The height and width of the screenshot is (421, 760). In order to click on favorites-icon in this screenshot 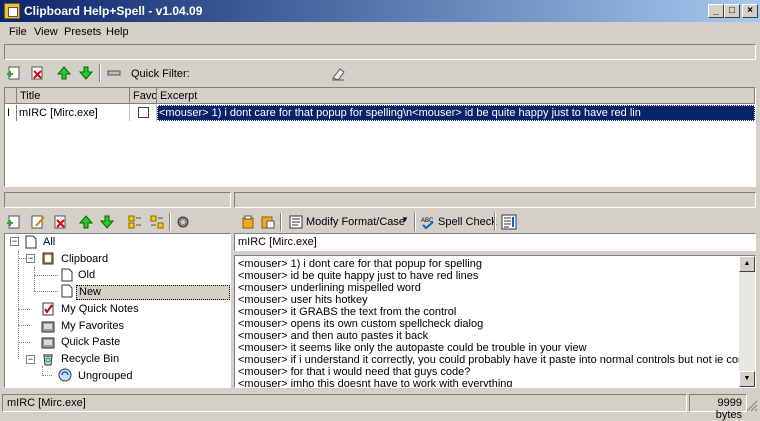, I will do `click(48, 327)`.